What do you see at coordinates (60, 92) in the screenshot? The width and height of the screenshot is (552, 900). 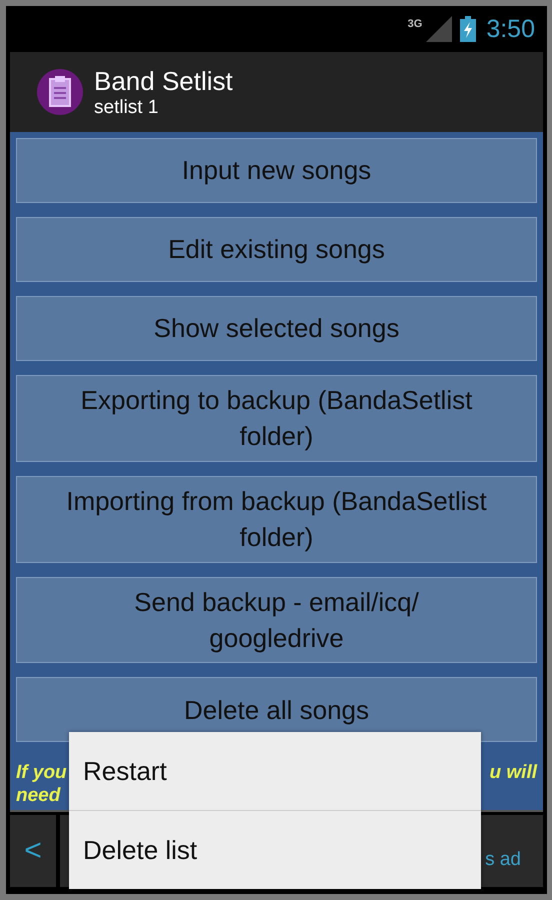 I see `clipboard-icon` at bounding box center [60, 92].